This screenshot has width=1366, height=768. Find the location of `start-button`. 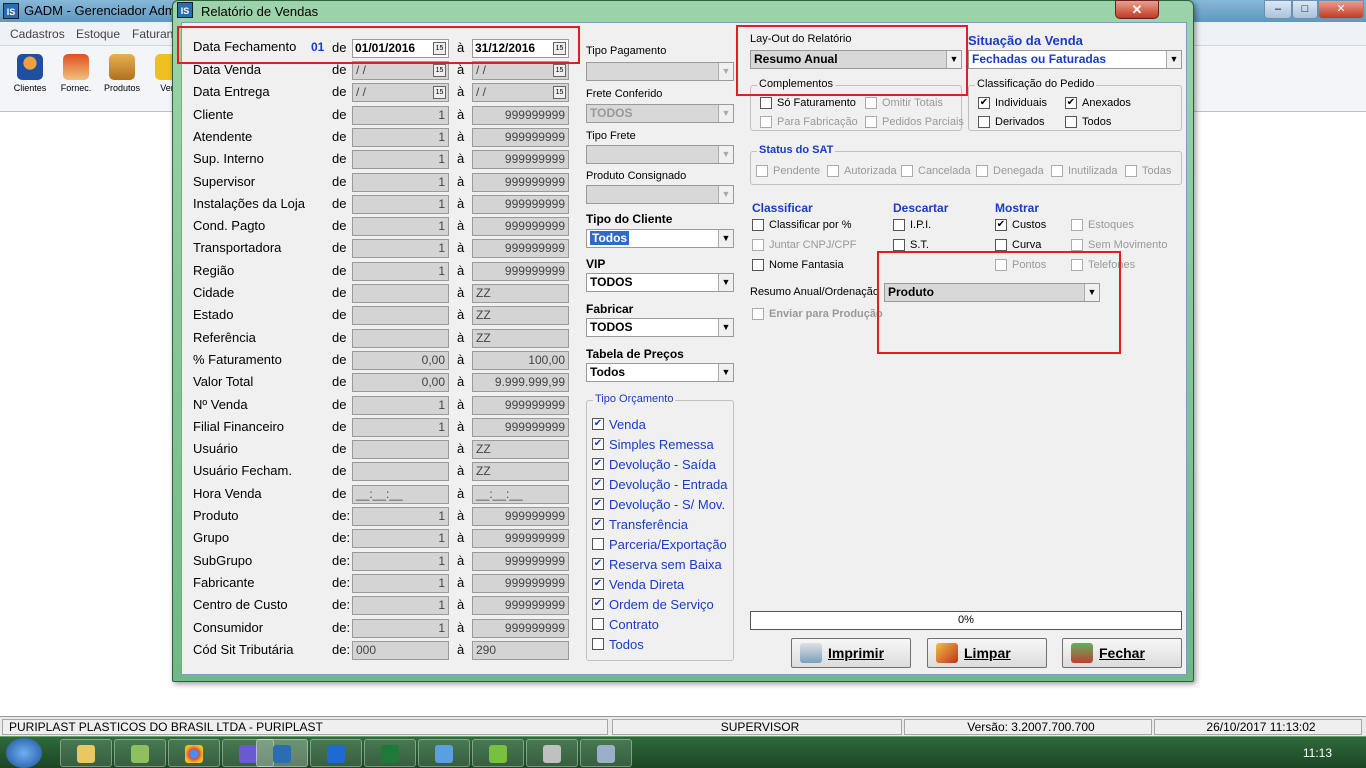

start-button is located at coordinates (24, 753).